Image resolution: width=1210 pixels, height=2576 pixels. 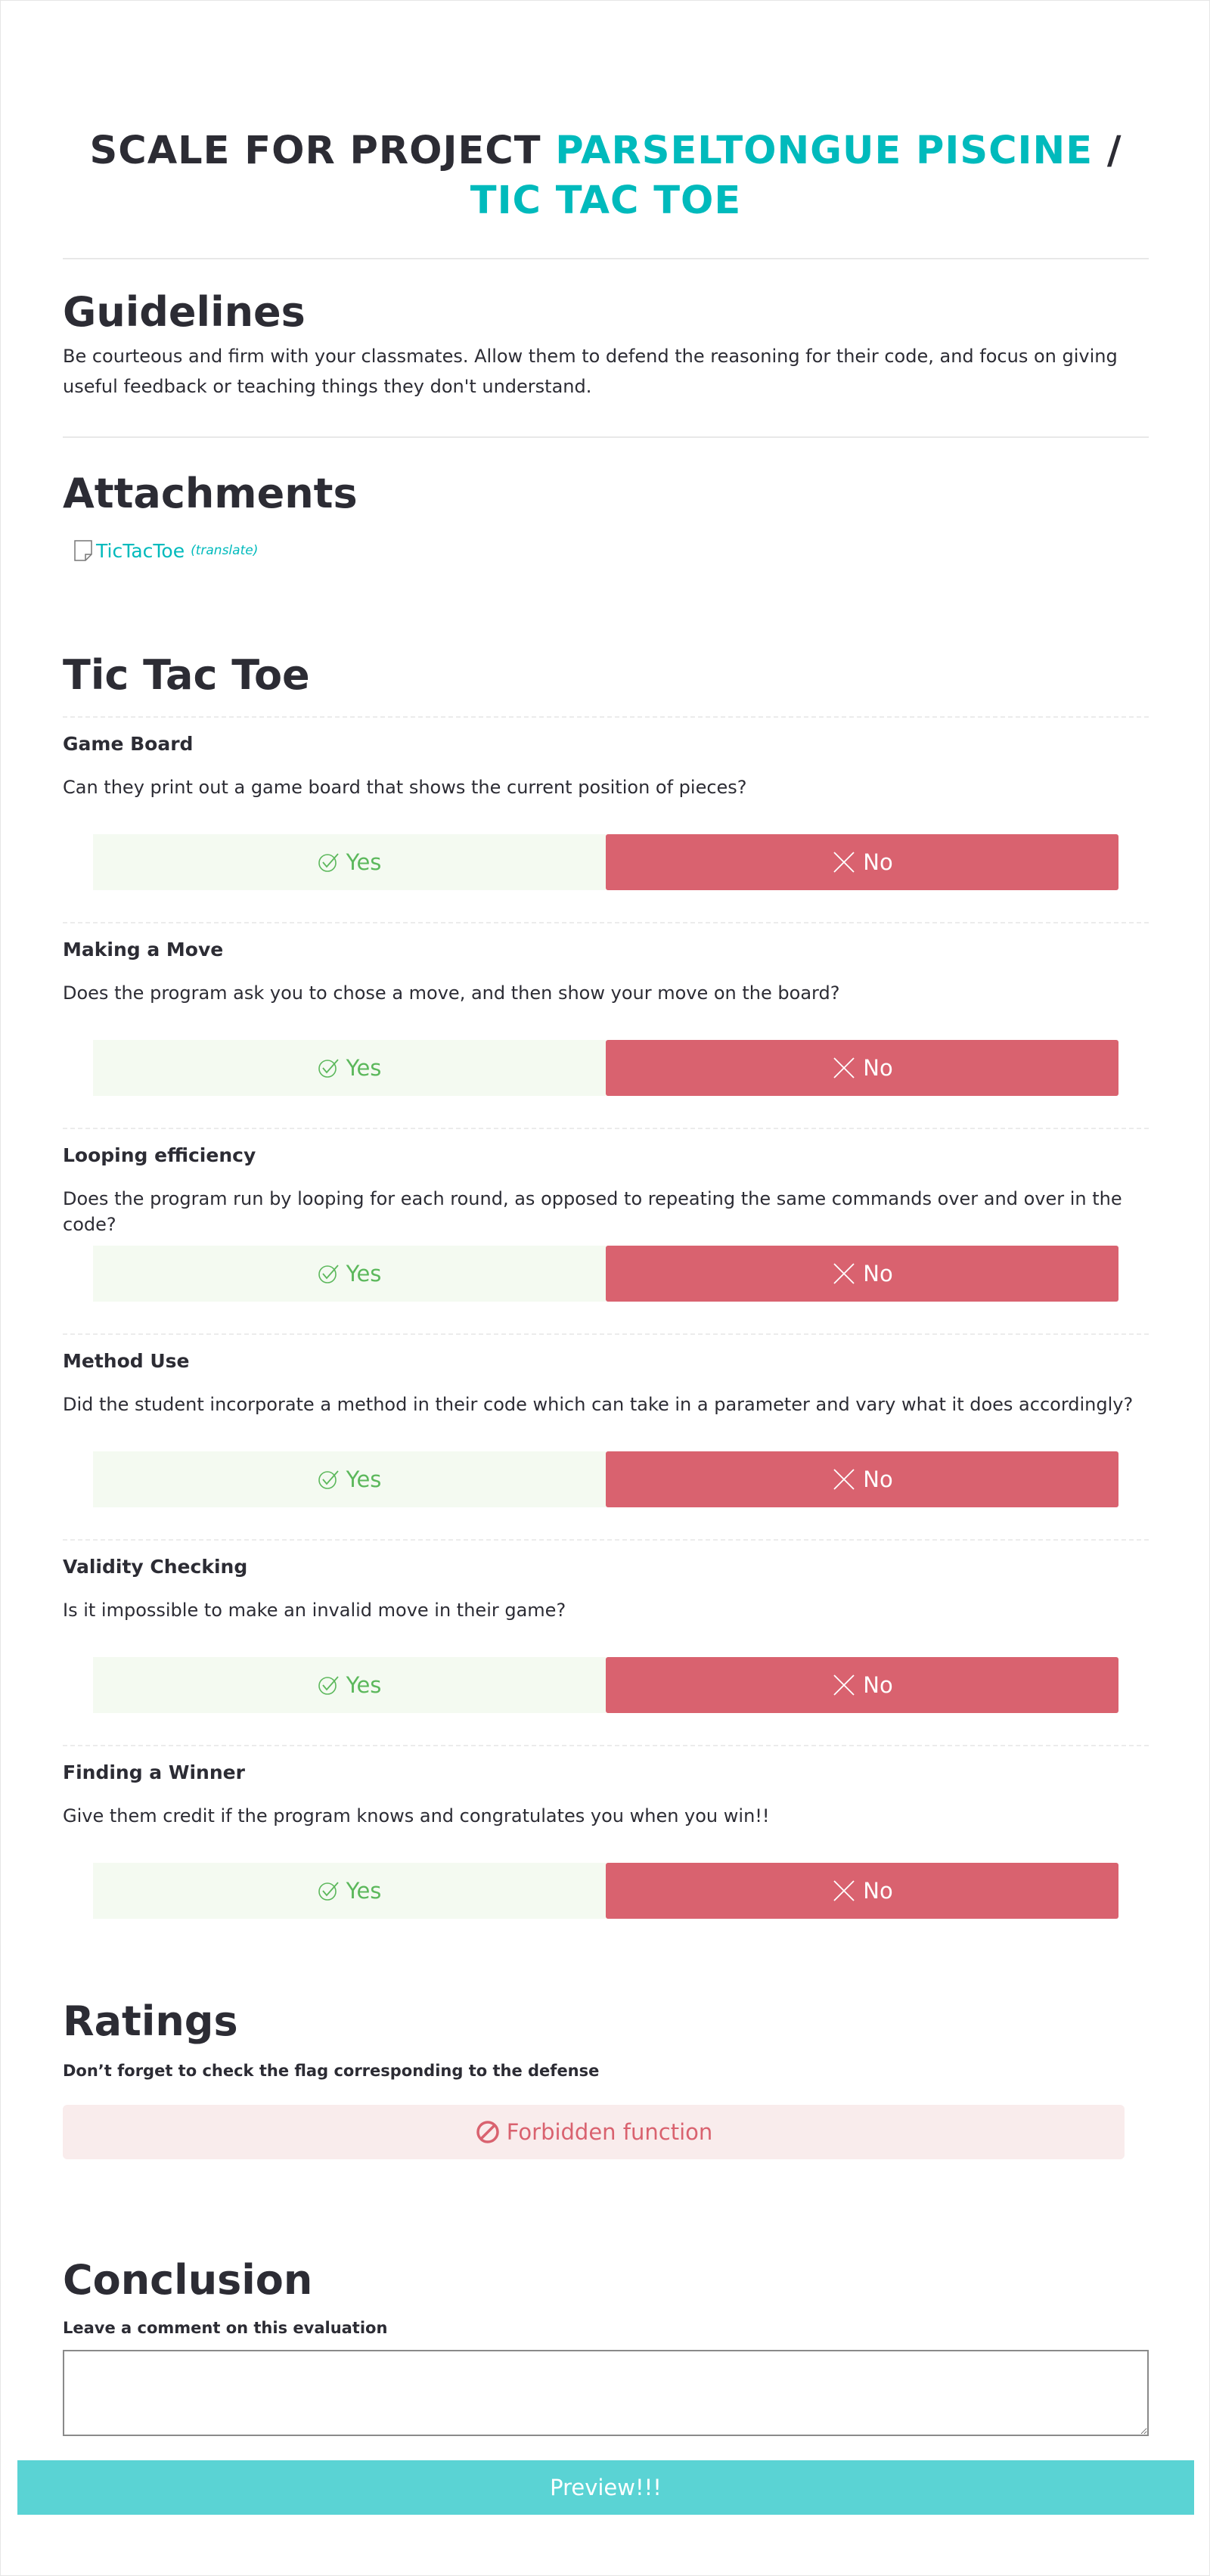 What do you see at coordinates (186, 675) in the screenshot?
I see `section-heading: Tic Tac Toe` at bounding box center [186, 675].